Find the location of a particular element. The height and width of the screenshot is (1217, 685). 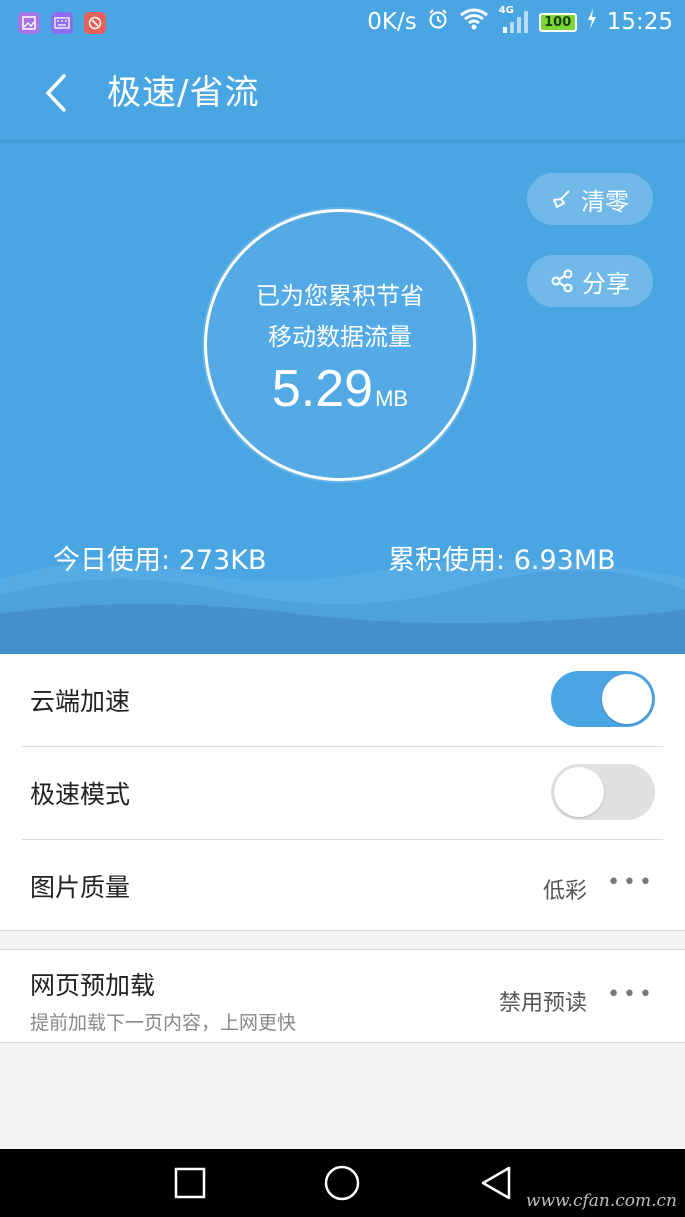

savings-number: 5.29 is located at coordinates (322, 389).